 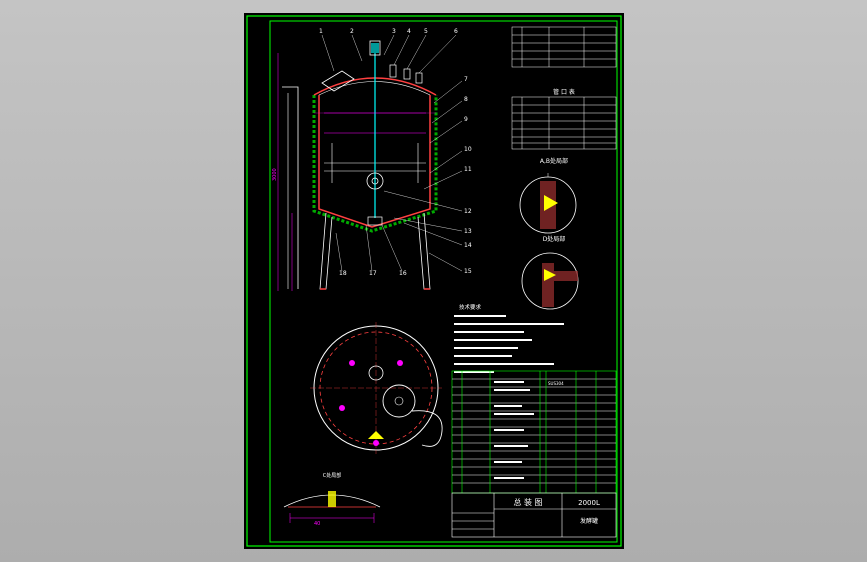 What do you see at coordinates (564, 92) in the screenshot?
I see `nozzle-table-heading: 管 口 表` at bounding box center [564, 92].